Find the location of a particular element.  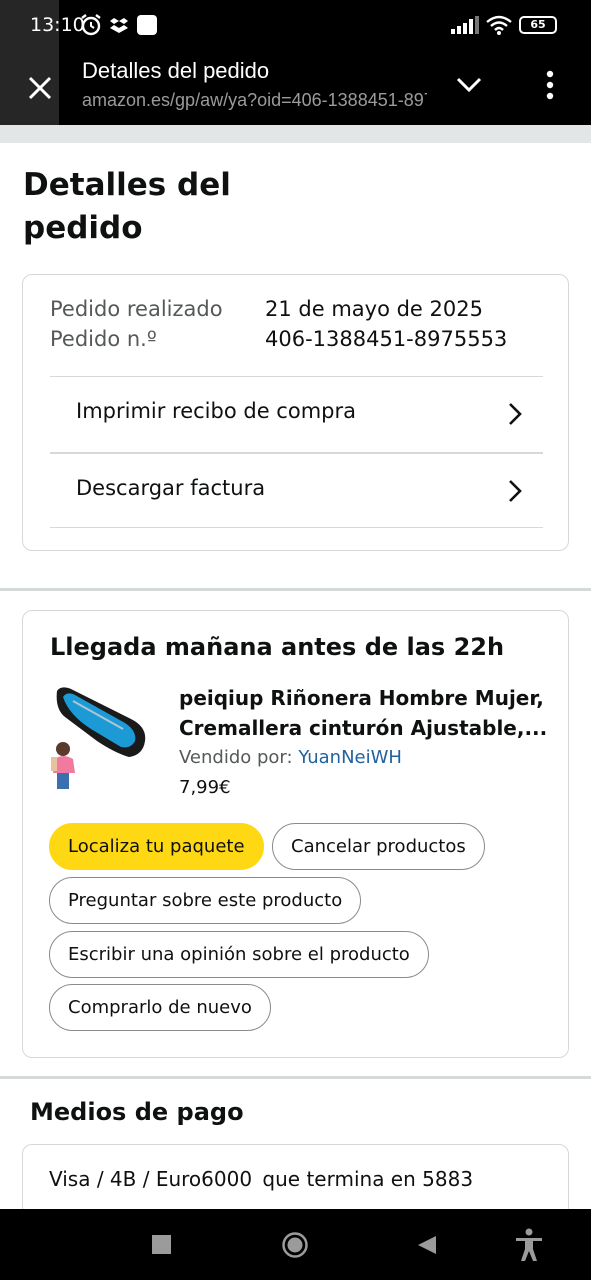

wifi-icon is located at coordinates (499, 25).